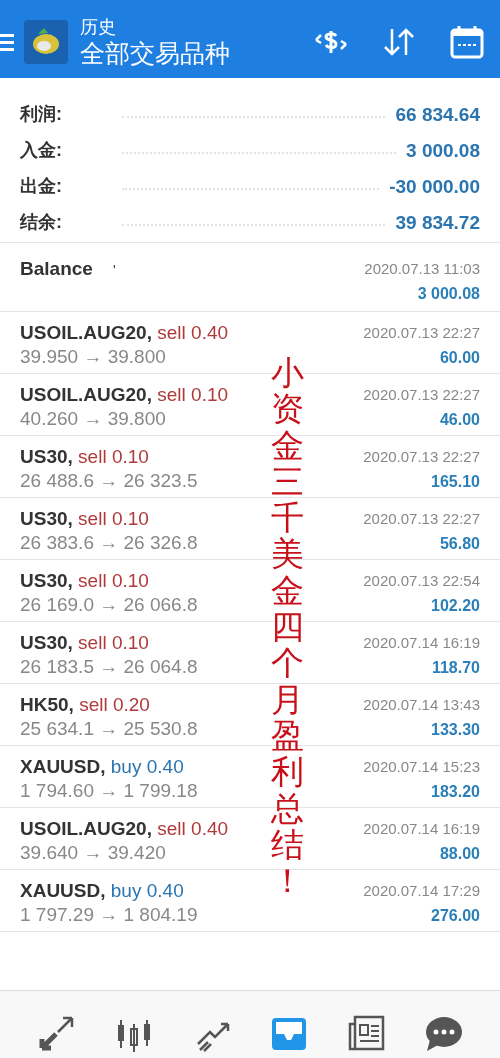  Describe the element at coordinates (455, 916) in the screenshot. I see `deal-profit: 276.00` at that location.